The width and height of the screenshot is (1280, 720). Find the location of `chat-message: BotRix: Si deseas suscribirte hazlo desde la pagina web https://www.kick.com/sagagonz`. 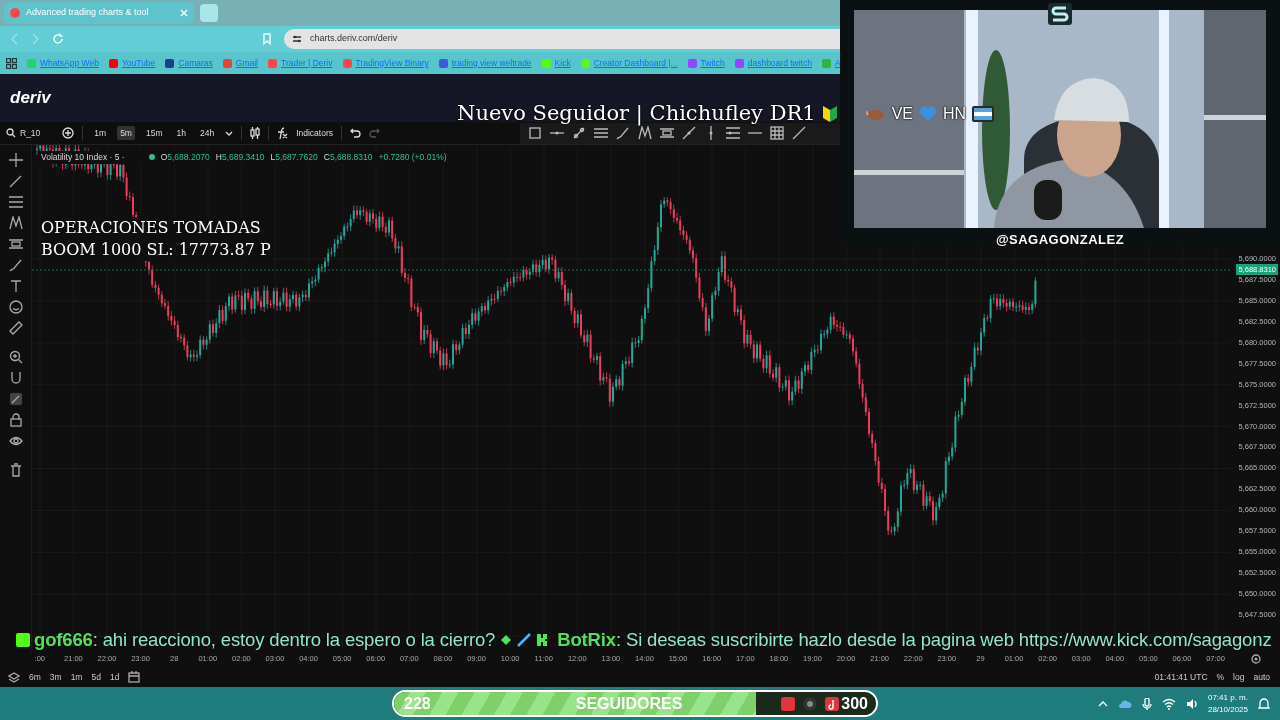

chat-message: BotRix: Si deseas suscribirte hazlo desde la pagina web https://www.kick.com/sagagonz is located at coordinates (914, 640).